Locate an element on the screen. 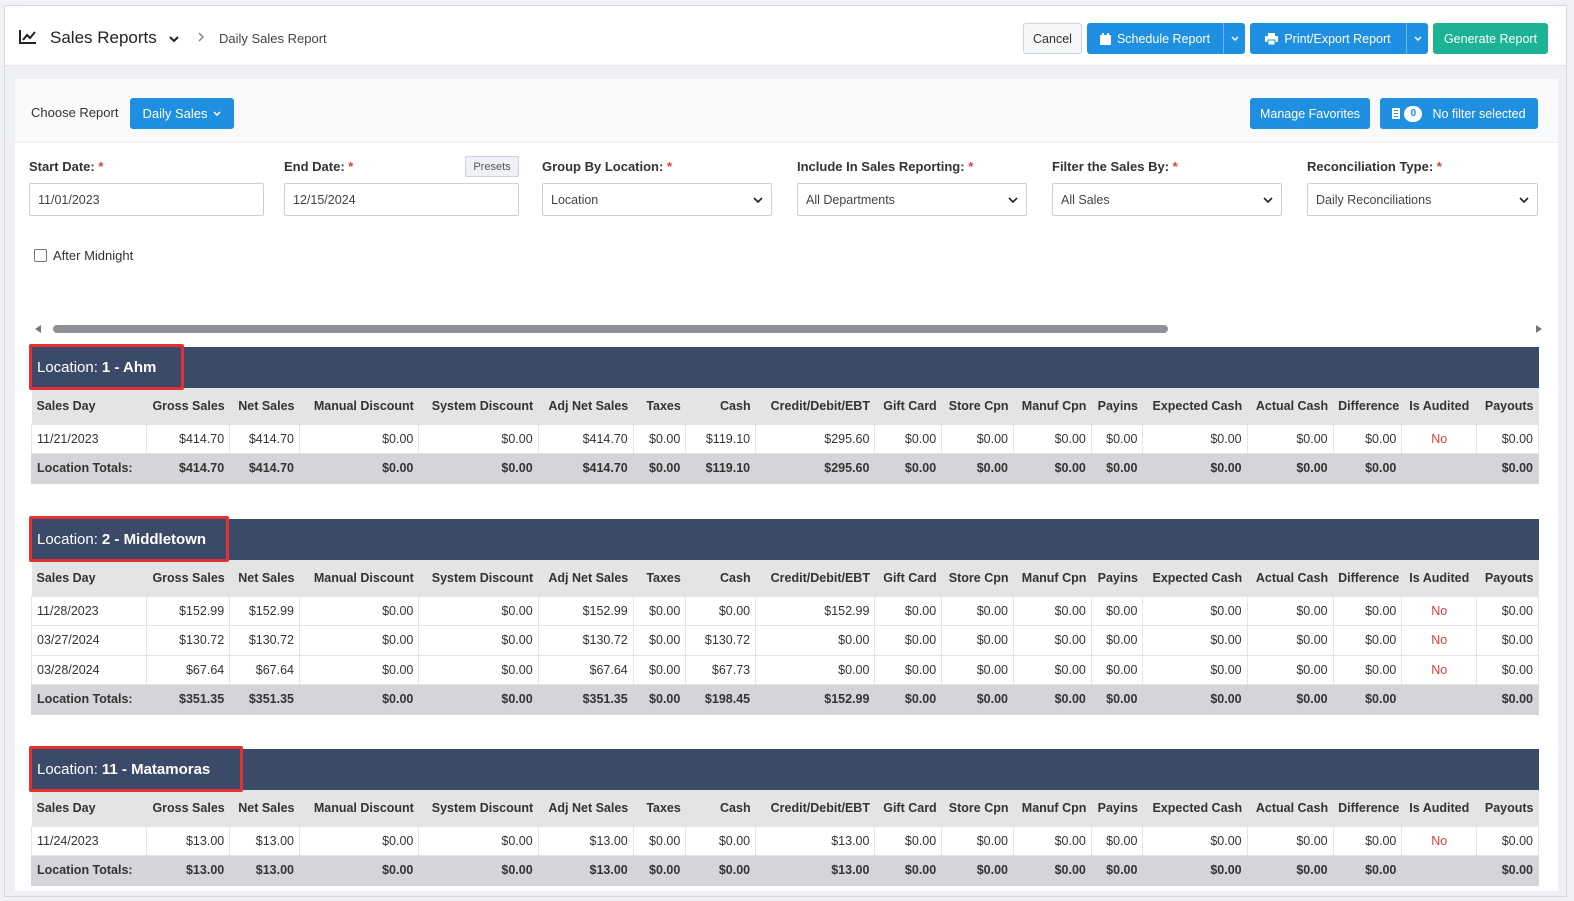 Image resolution: width=1574 pixels, height=901 pixels. print-export-button: Print/Export Report is located at coordinates (1328, 38).